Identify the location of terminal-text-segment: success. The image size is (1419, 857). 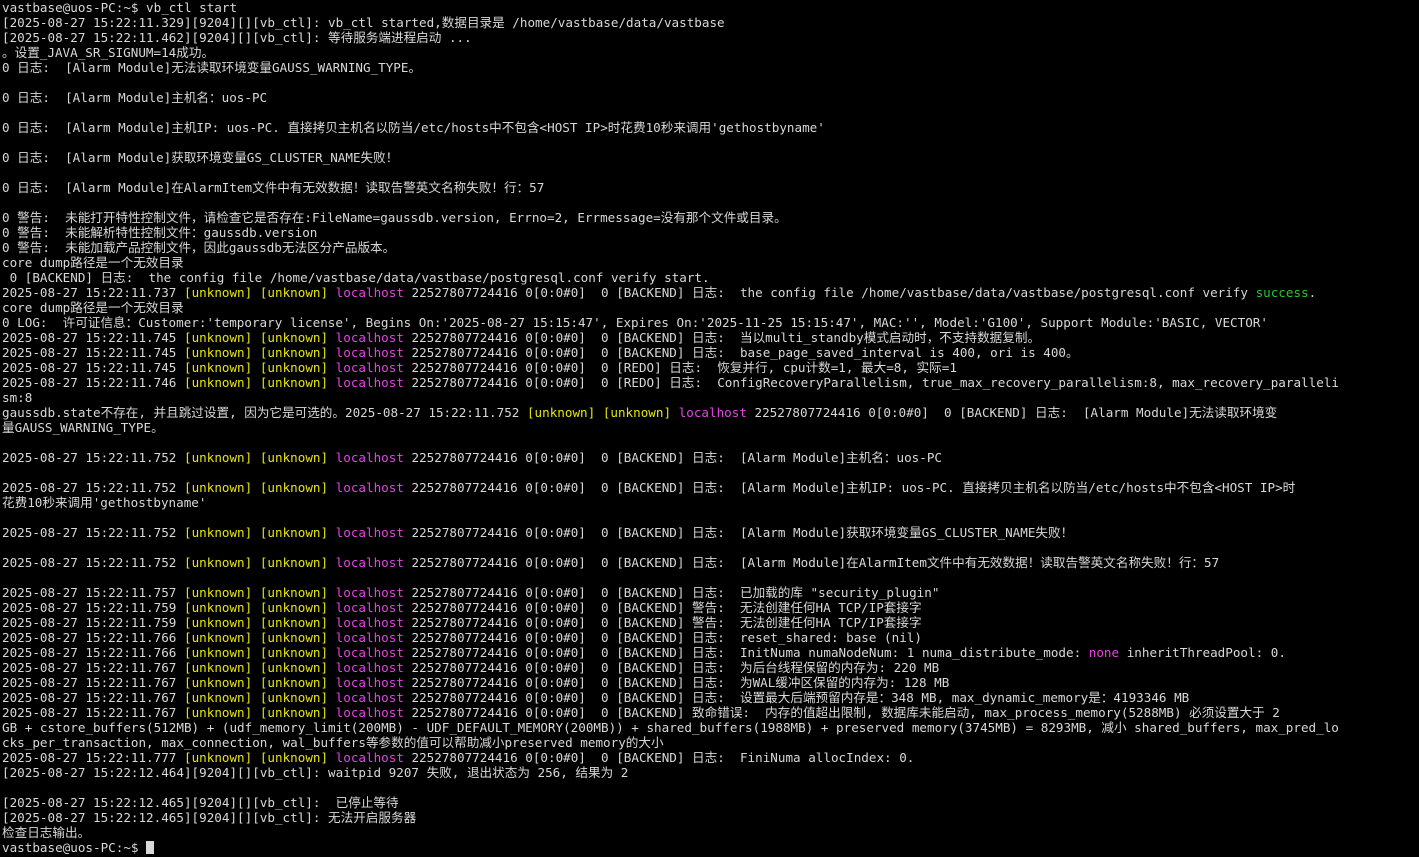
(1282, 292).